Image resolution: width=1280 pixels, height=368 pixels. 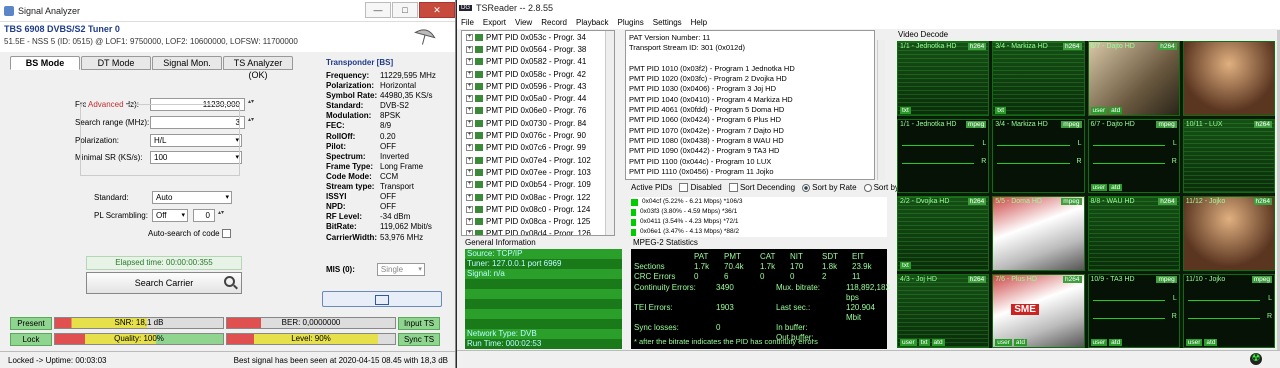 I want to click on menu-plugins: Plugins, so click(x=630, y=22).